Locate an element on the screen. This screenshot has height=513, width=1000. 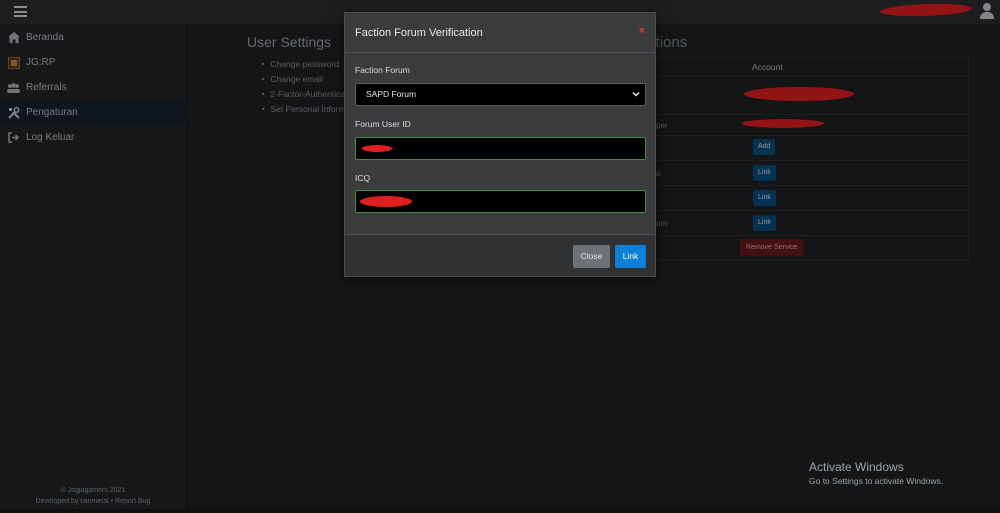
faction-forum-select: SAPD Forum is located at coordinates (500, 94).